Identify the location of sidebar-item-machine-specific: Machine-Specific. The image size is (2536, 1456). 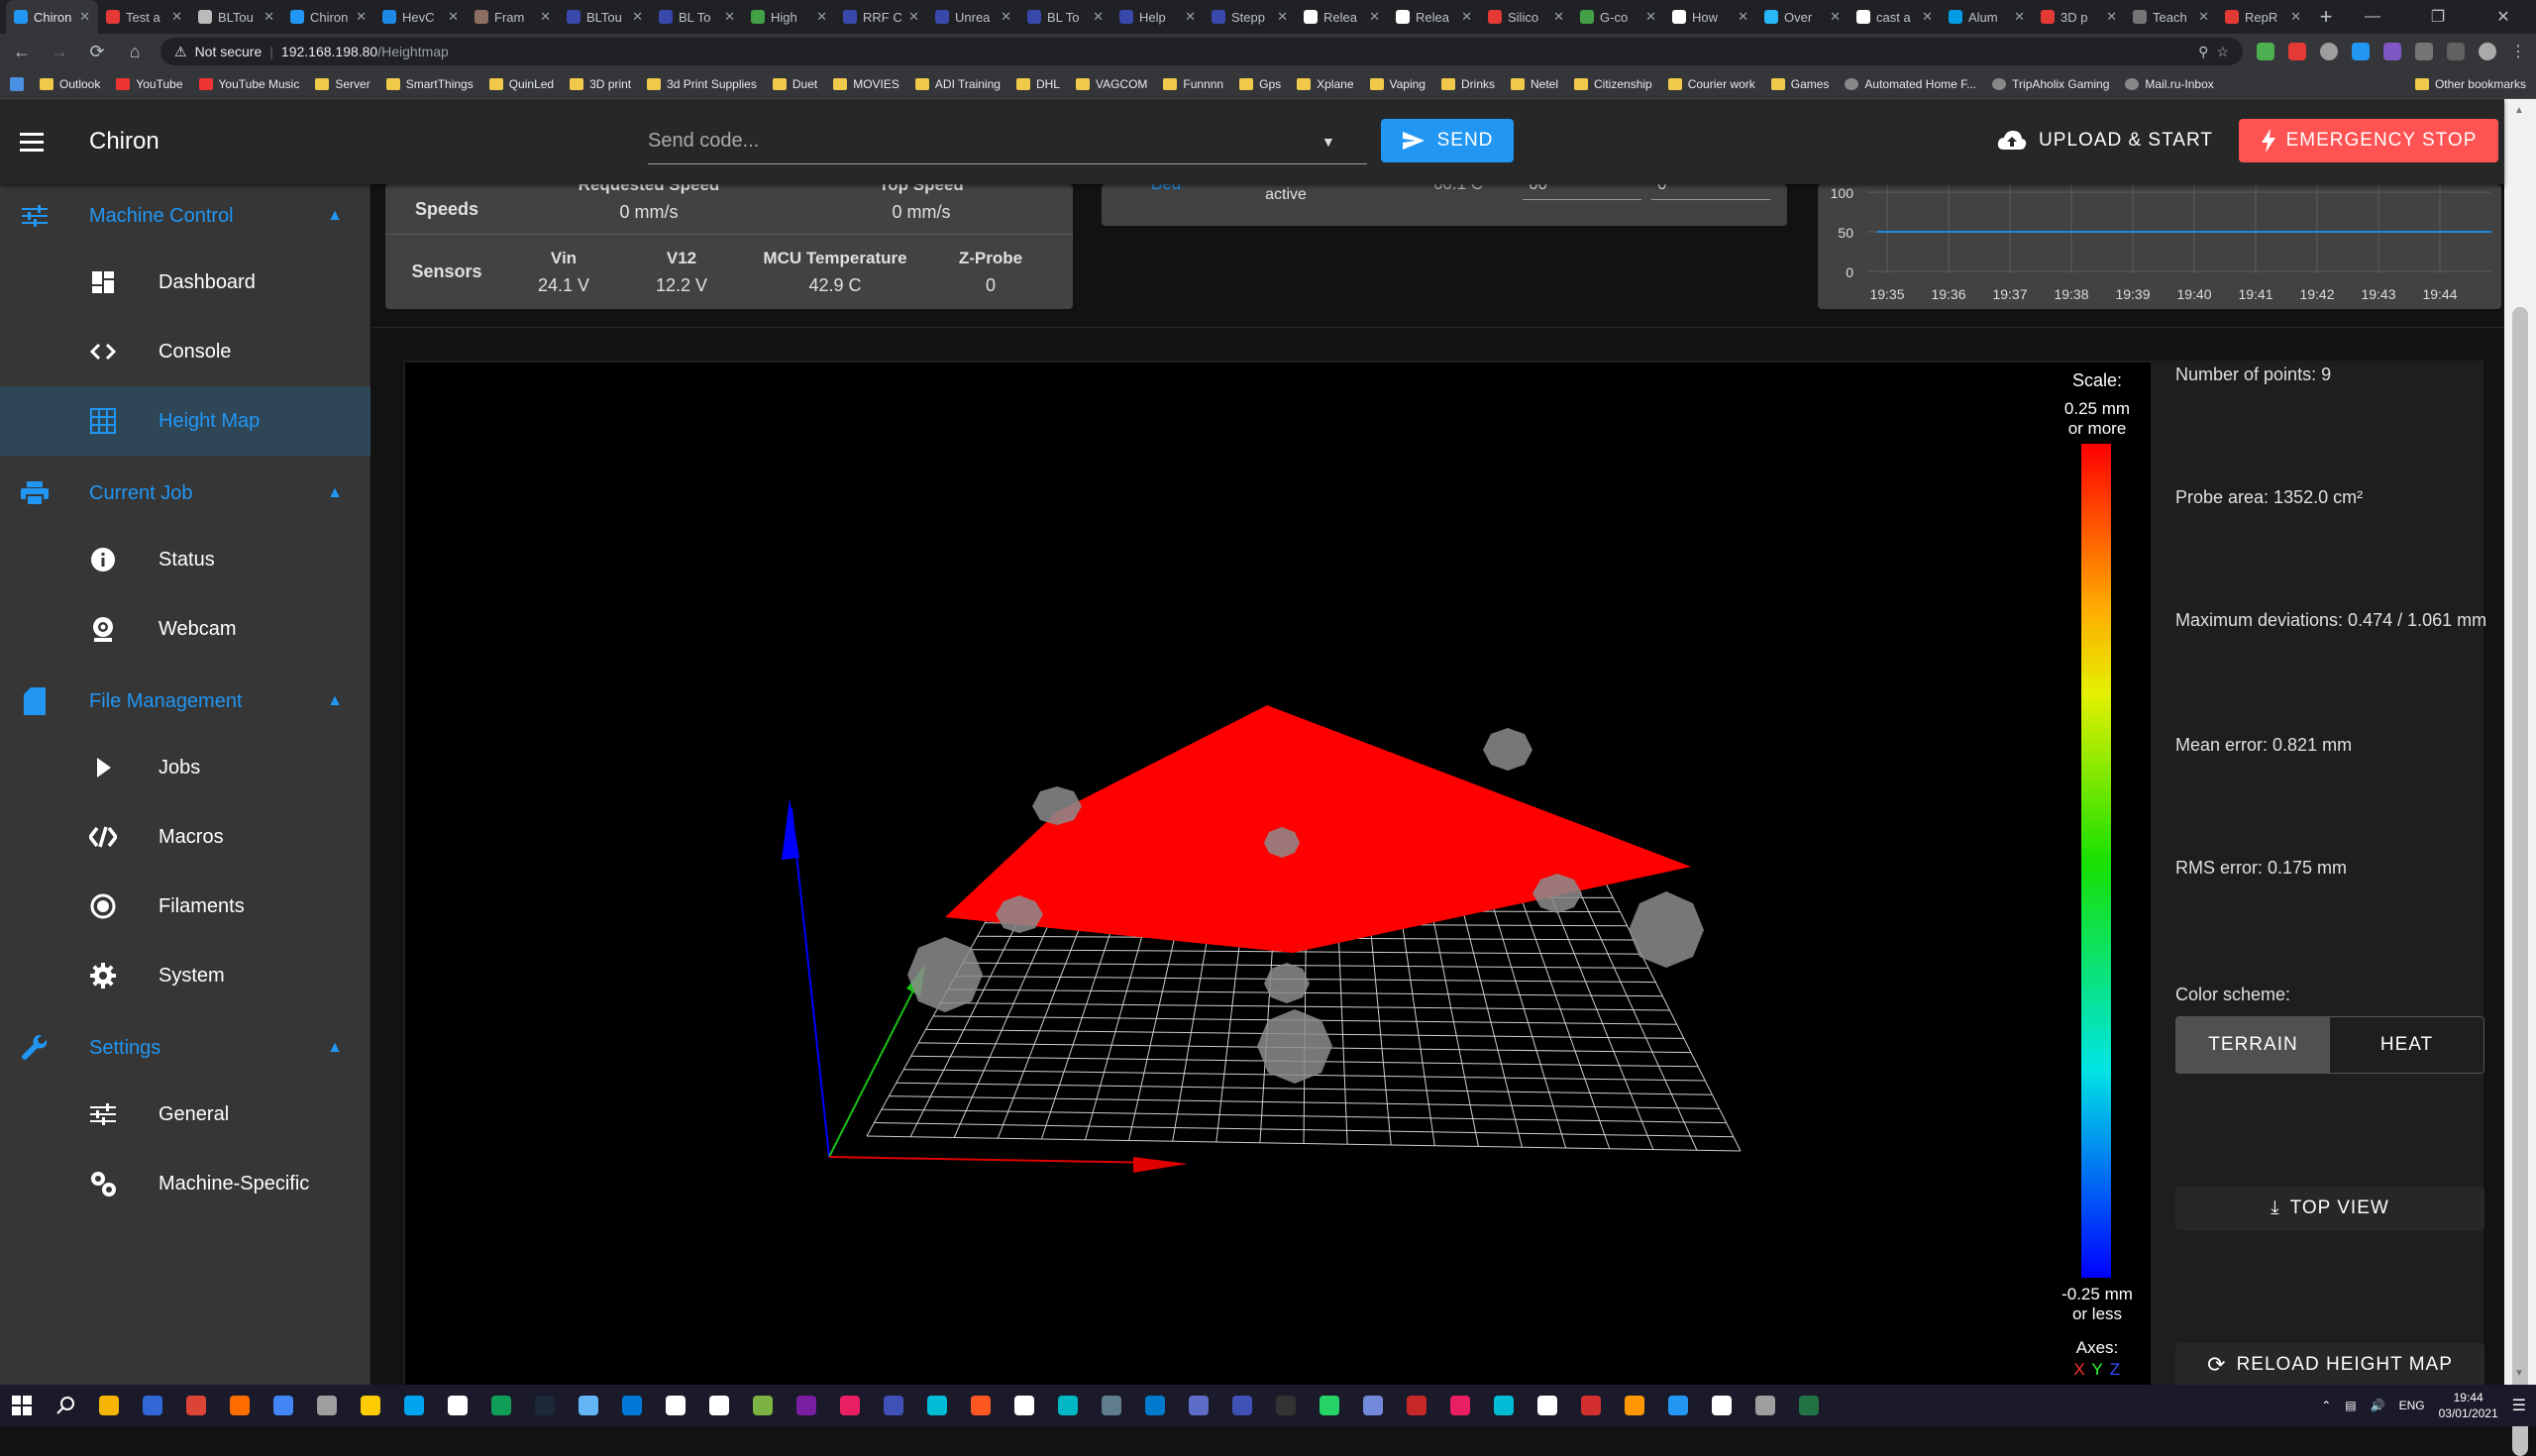
(185, 1183).